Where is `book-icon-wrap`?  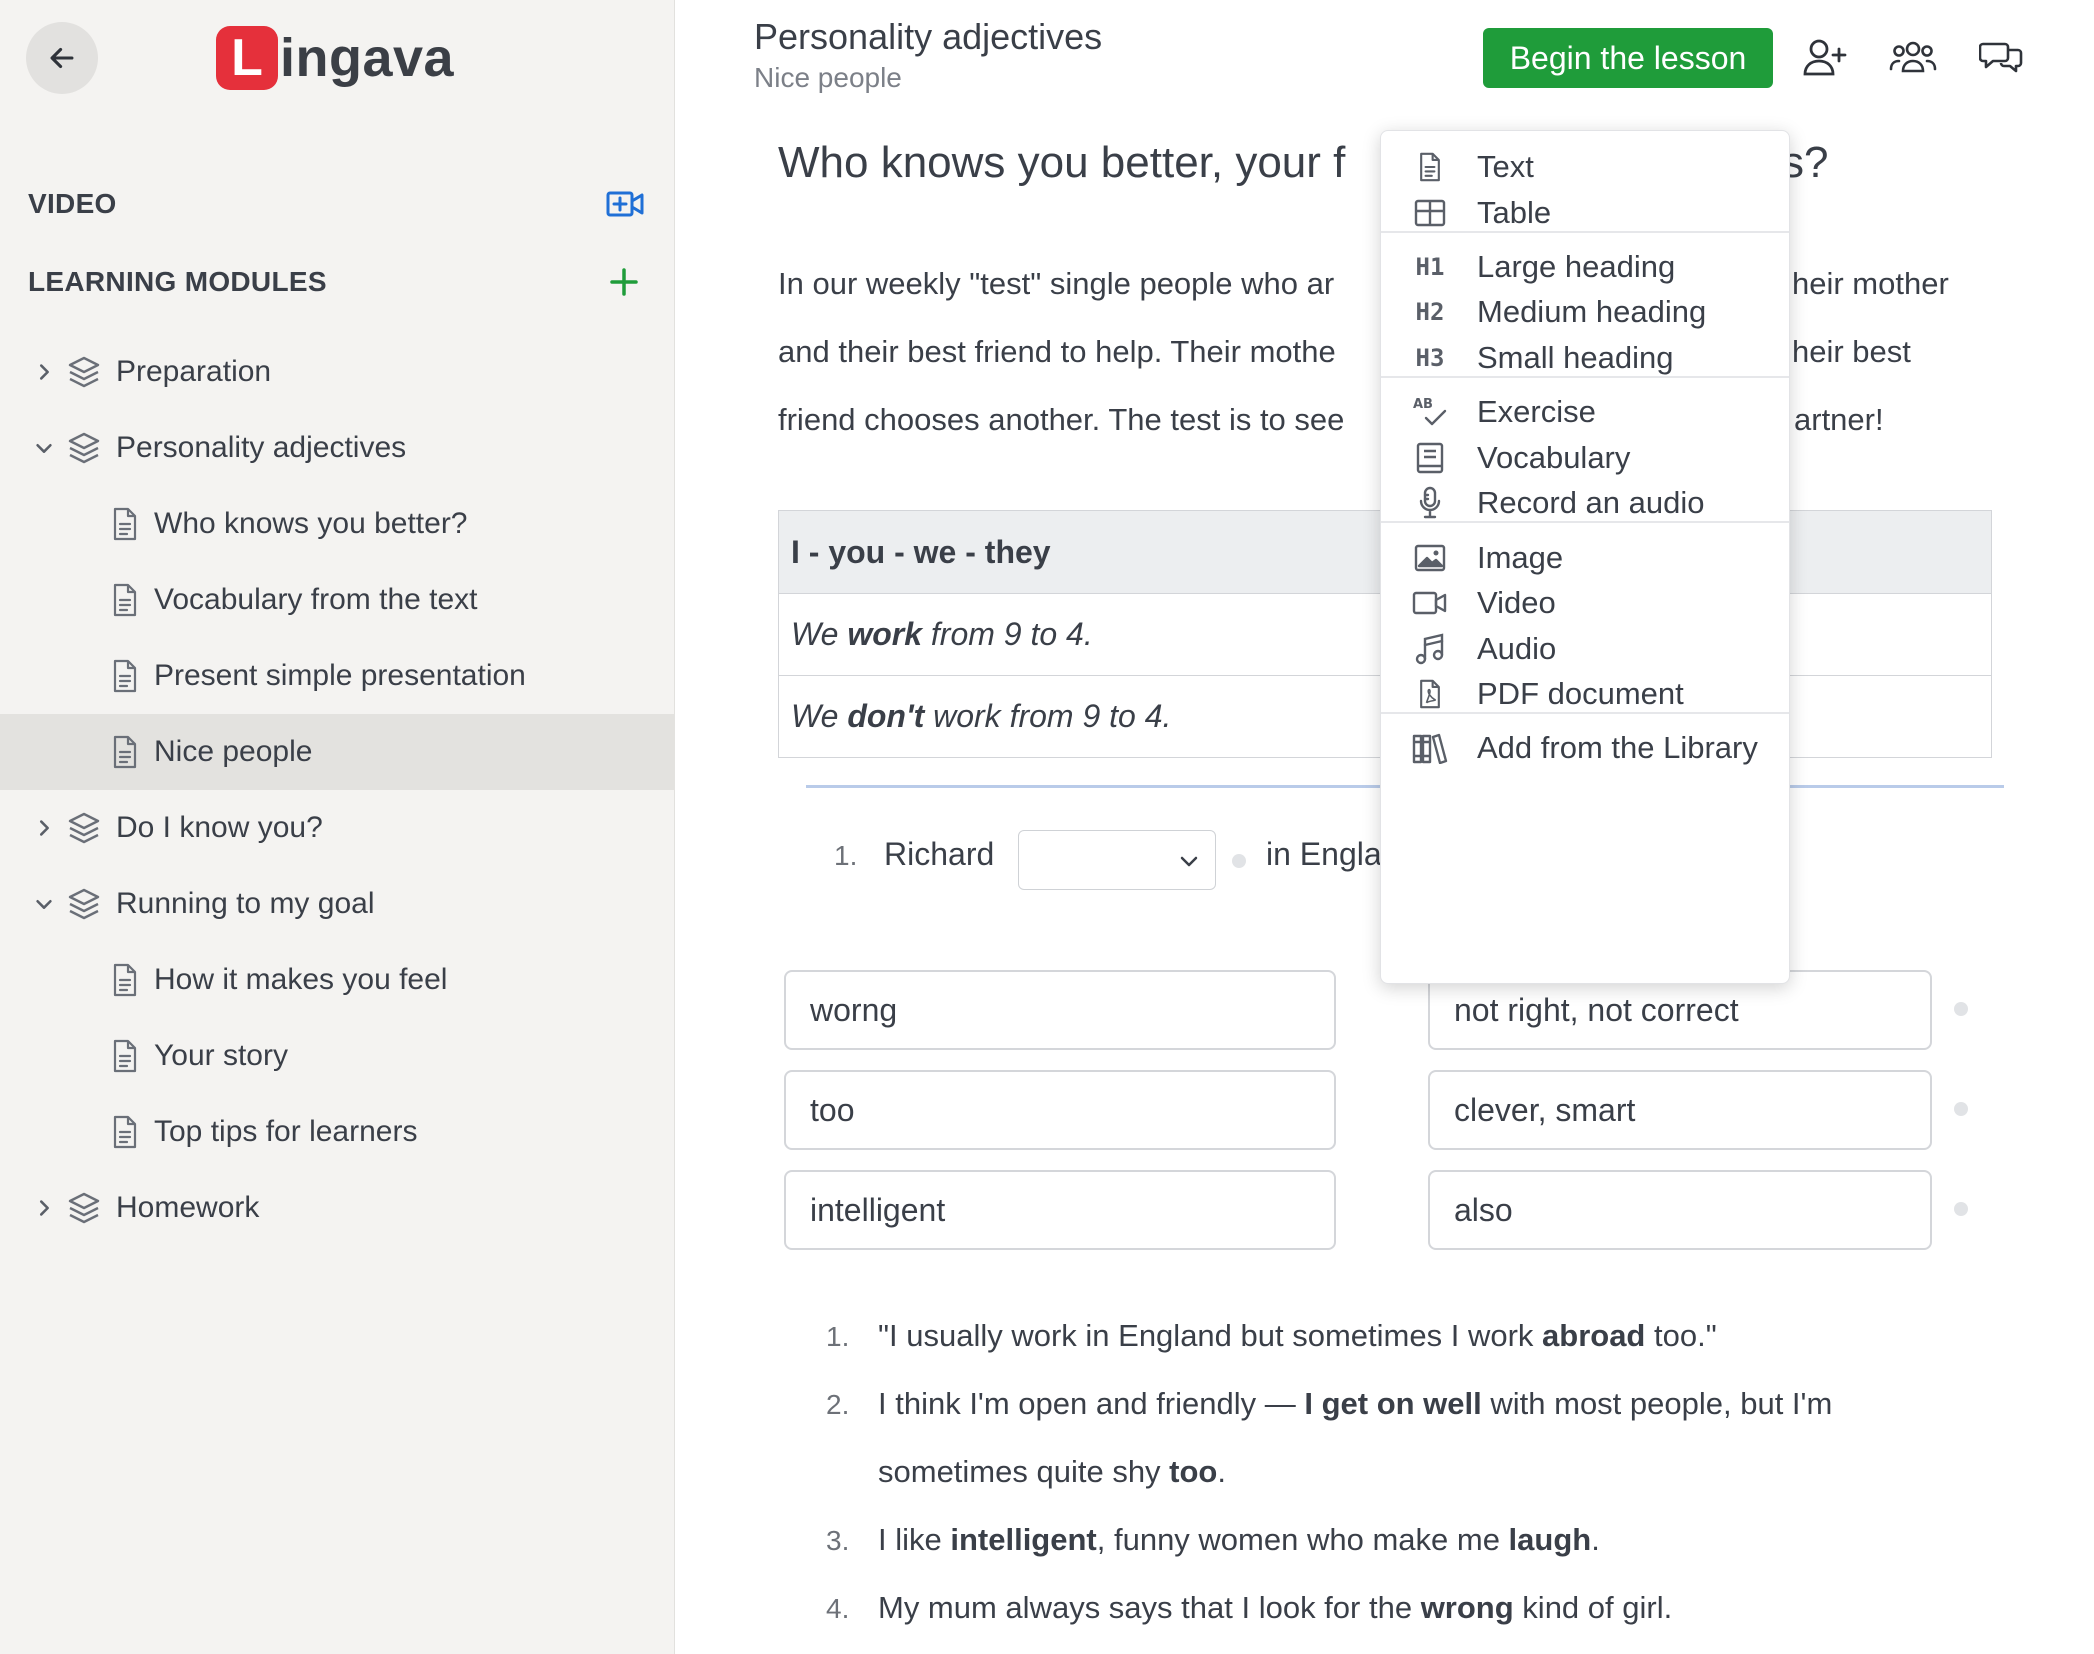 book-icon-wrap is located at coordinates (1430, 458).